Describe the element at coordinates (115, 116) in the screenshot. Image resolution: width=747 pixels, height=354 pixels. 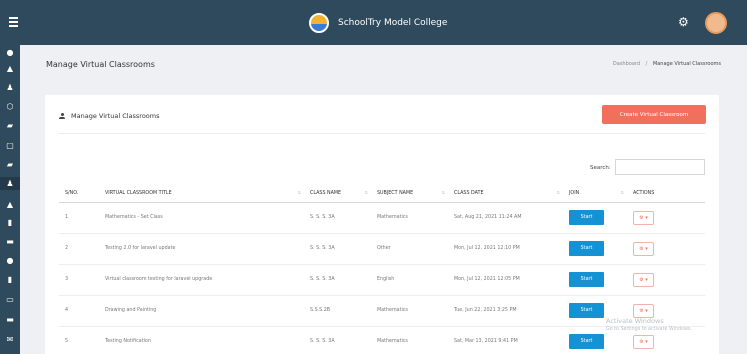
I see `card-title-text: Manage Virtual Classrooms` at that location.